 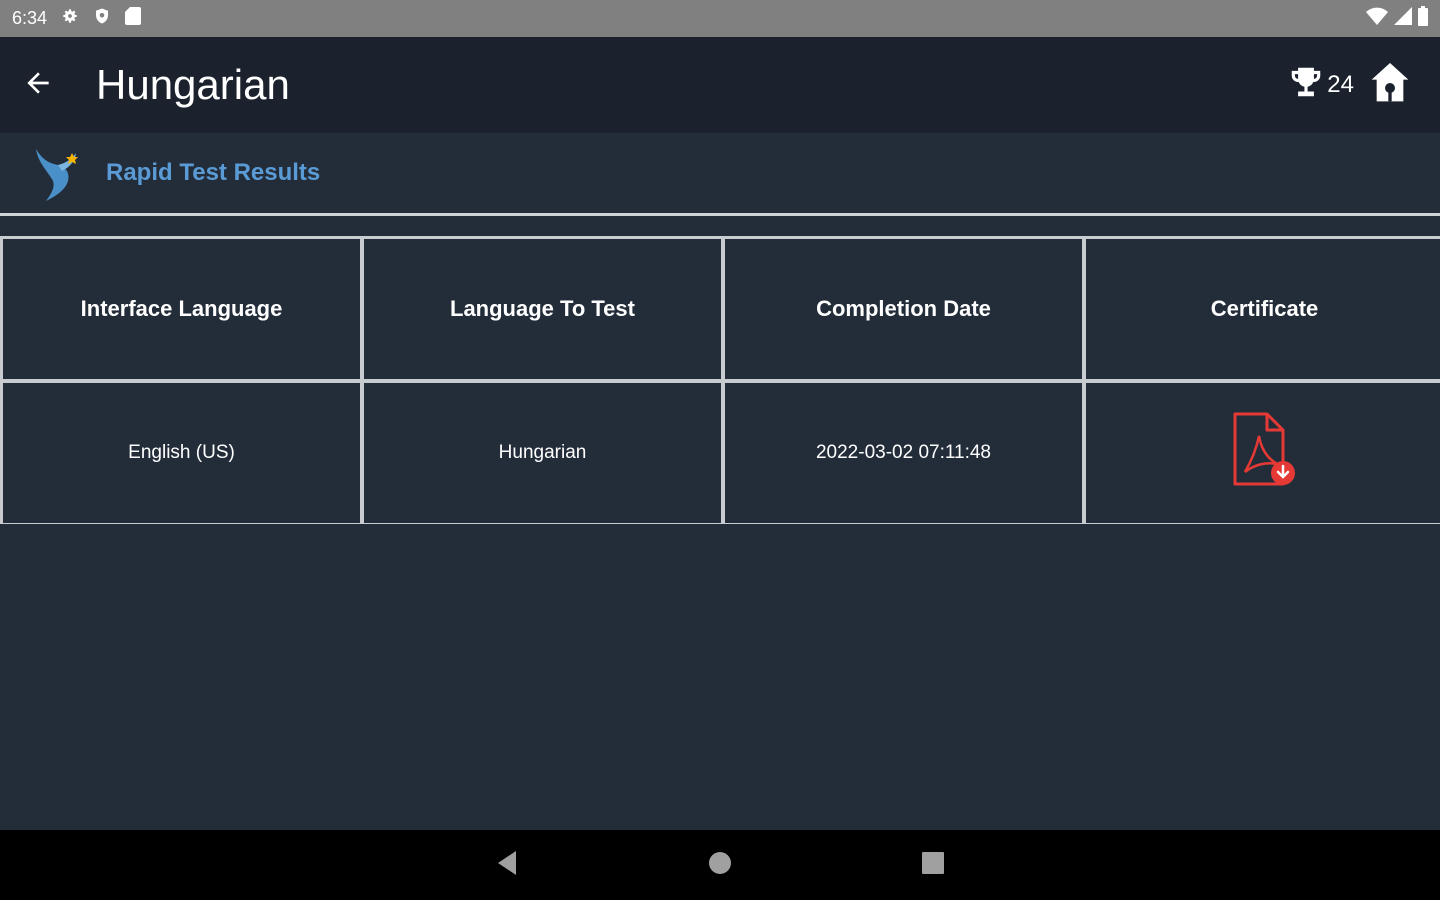 I want to click on nav-home-icon, so click(x=720, y=865).